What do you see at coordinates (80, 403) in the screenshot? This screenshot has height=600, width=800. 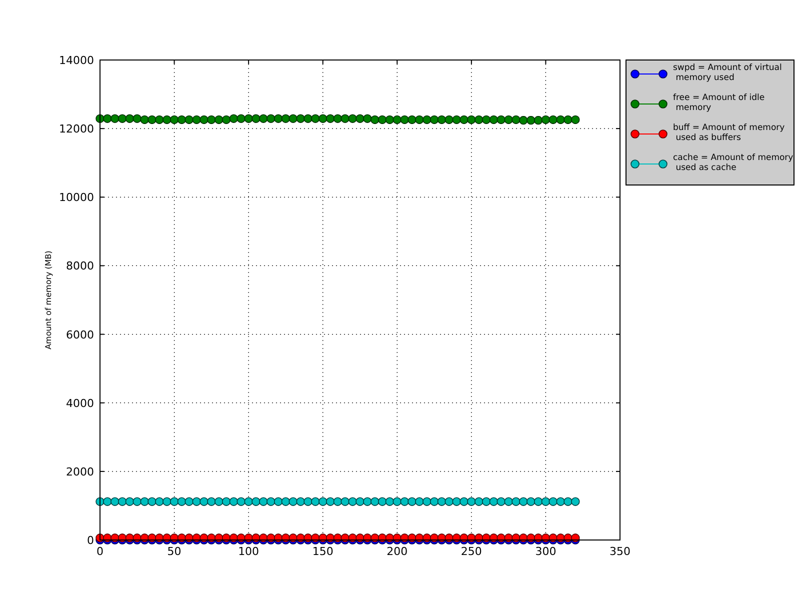 I see `tick-label: 4000` at bounding box center [80, 403].